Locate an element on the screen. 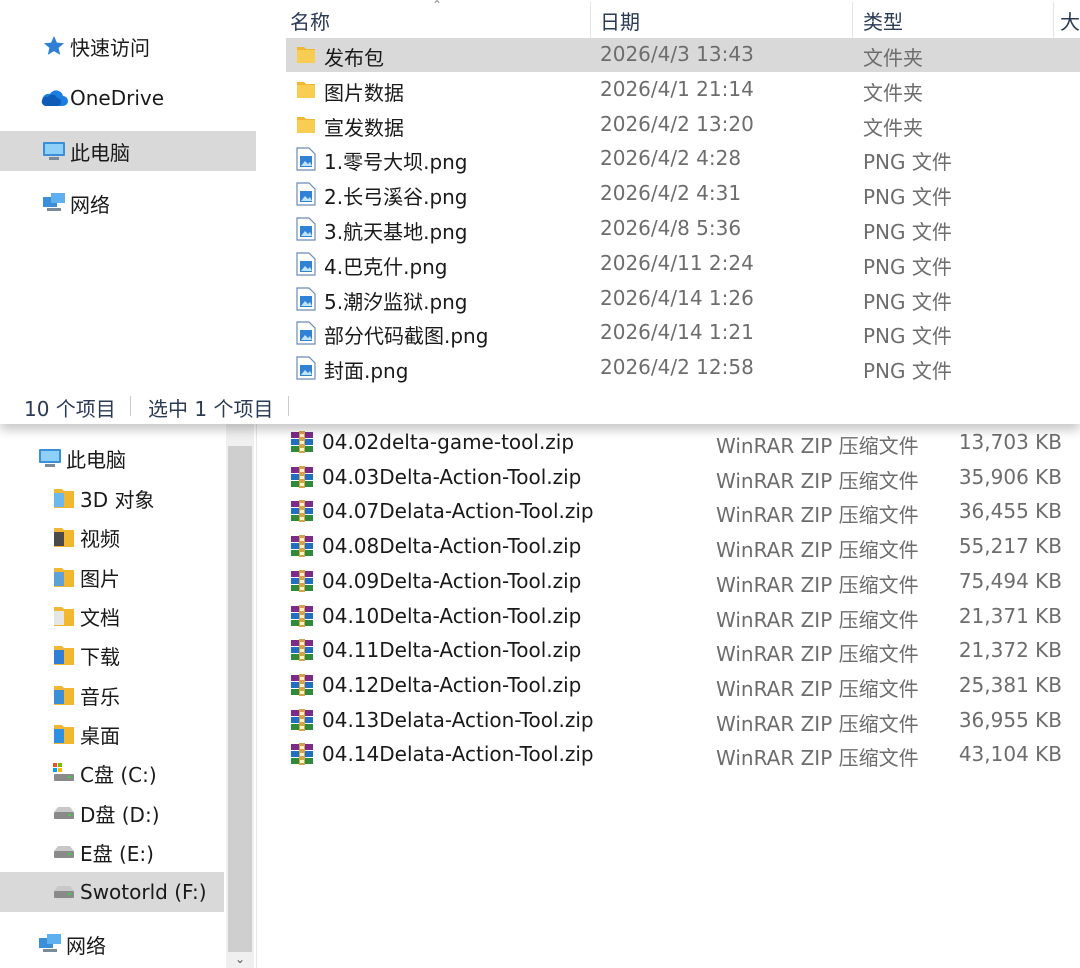  column-header-name: 名称 ⌃ is located at coordinates (440, 20).